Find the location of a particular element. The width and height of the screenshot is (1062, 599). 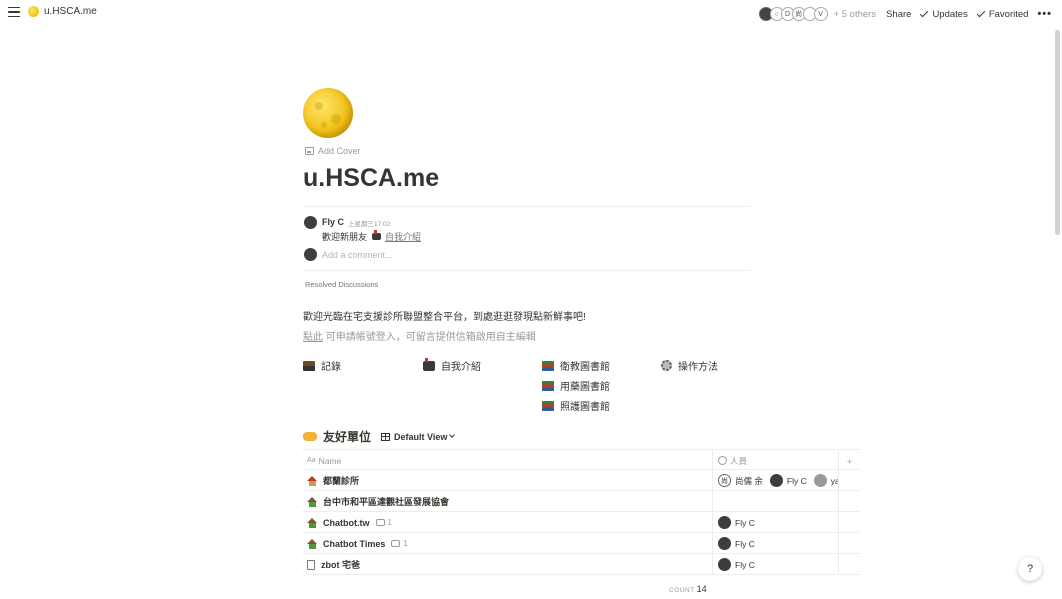

table-row: Chatbot Times 1 Fly C is located at coordinates (581, 543).